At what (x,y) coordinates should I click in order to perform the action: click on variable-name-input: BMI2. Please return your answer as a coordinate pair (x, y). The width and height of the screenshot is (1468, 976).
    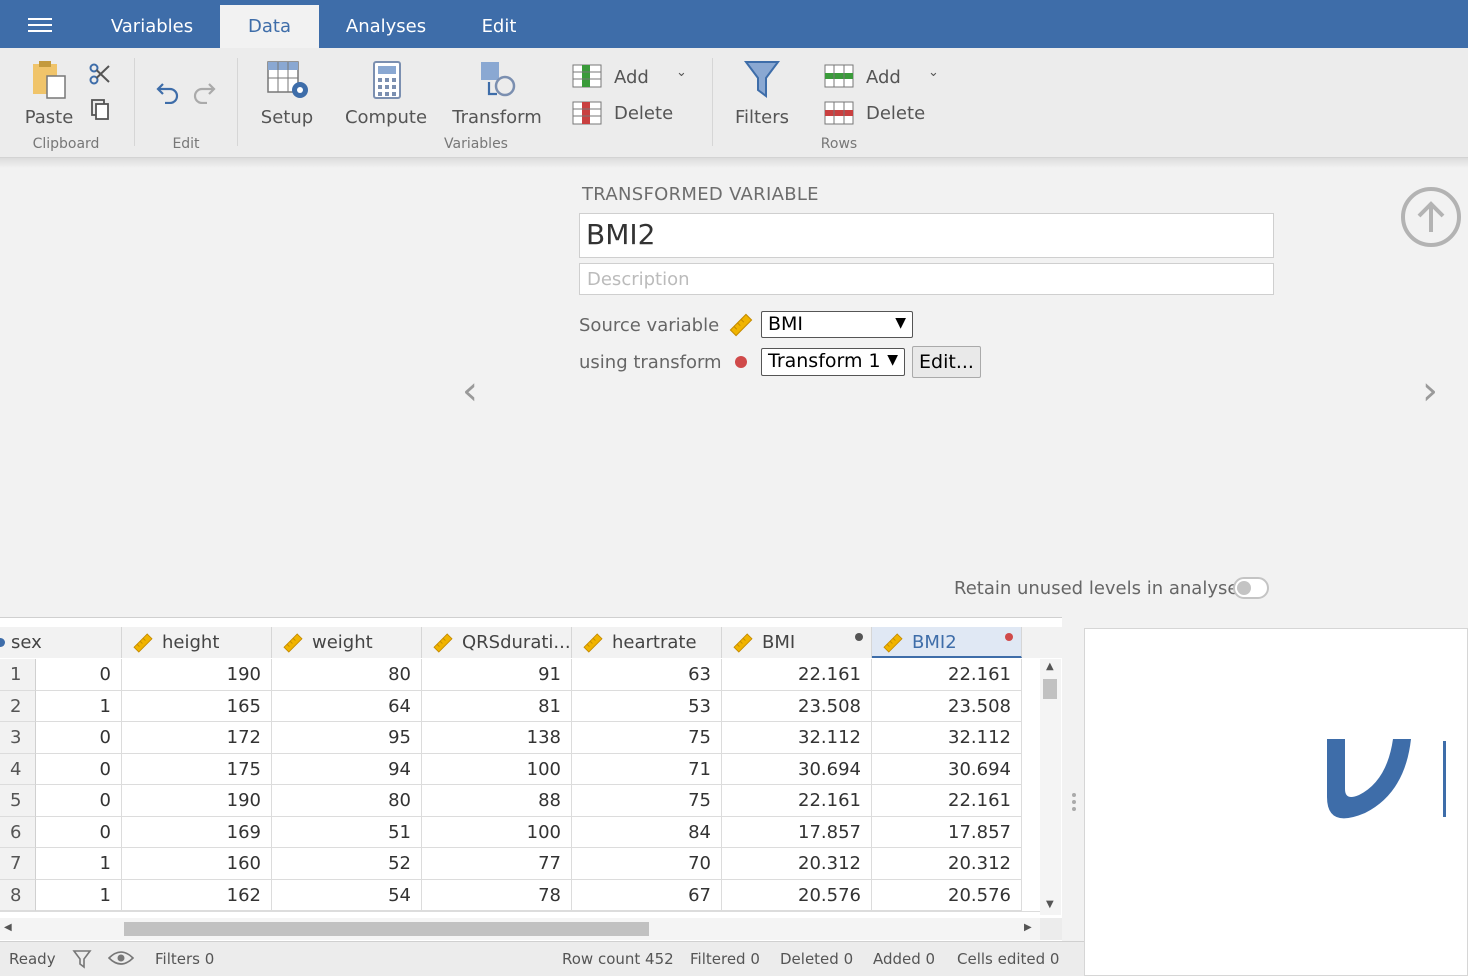
    Looking at the image, I should click on (926, 235).